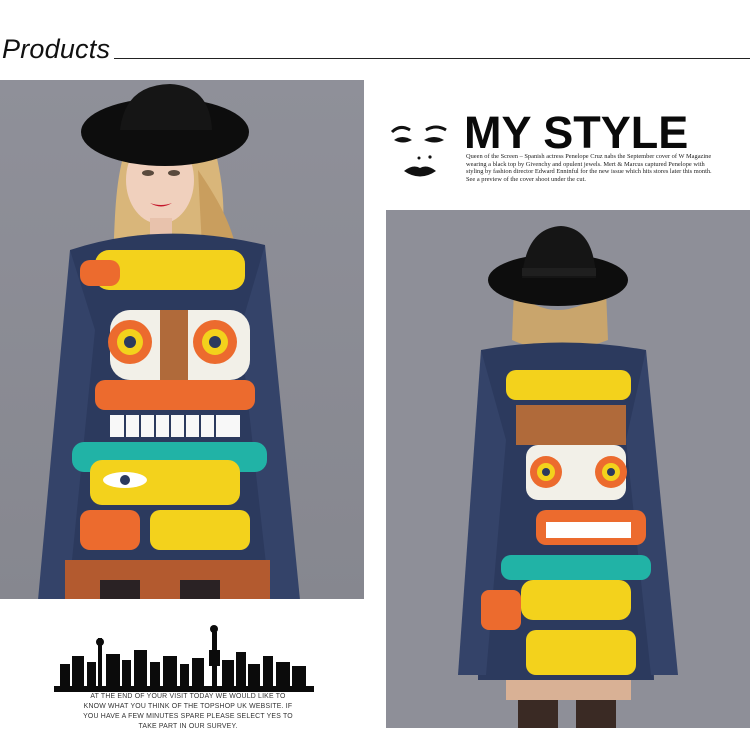  What do you see at coordinates (576, 132) in the screenshot?
I see `magazine-title: MY STYLE` at bounding box center [576, 132].